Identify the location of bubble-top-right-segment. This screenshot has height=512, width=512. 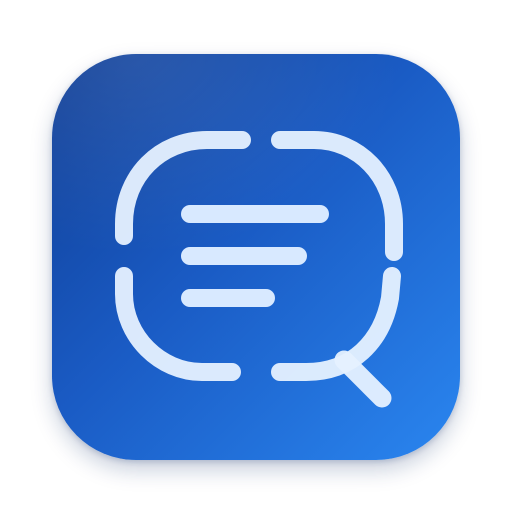
(337, 196).